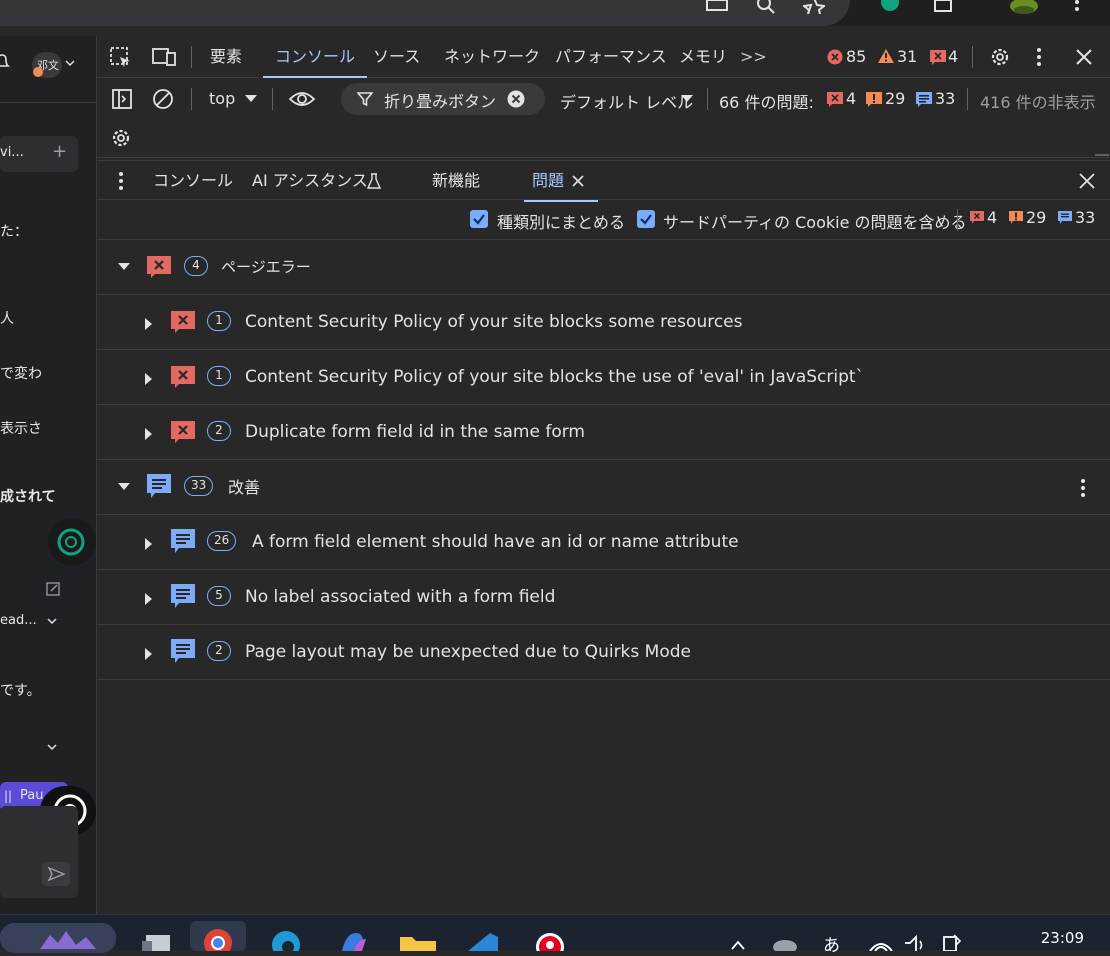 The height and width of the screenshot is (956, 1110). Describe the element at coordinates (717, 7) in the screenshot. I see `cast-icon` at that location.